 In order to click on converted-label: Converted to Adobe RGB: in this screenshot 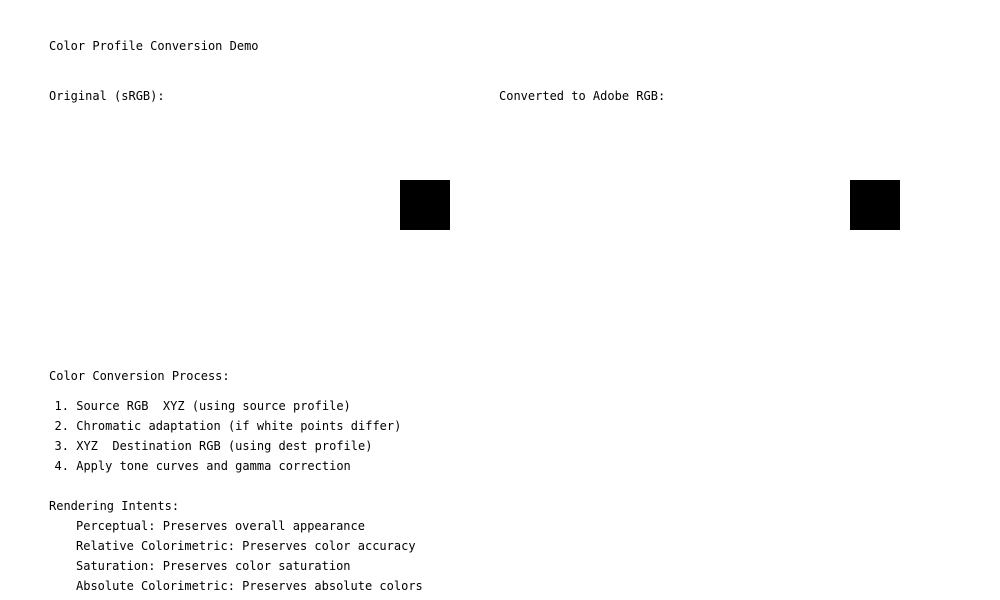, I will do `click(582, 96)`.